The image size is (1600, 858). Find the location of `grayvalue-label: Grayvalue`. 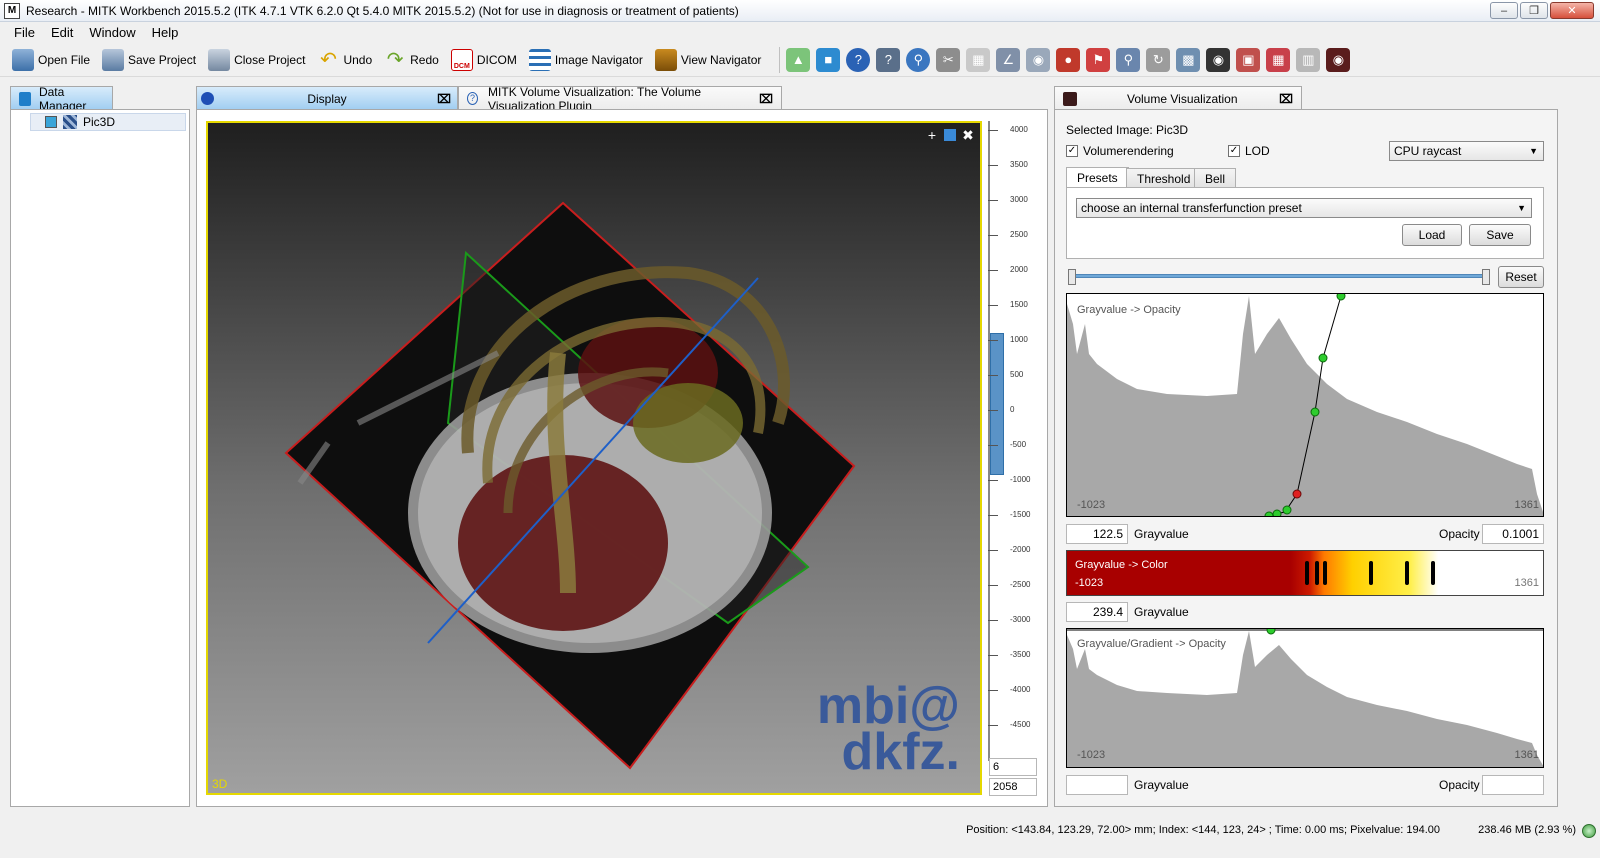

grayvalue-label: Grayvalue is located at coordinates (1161, 534).